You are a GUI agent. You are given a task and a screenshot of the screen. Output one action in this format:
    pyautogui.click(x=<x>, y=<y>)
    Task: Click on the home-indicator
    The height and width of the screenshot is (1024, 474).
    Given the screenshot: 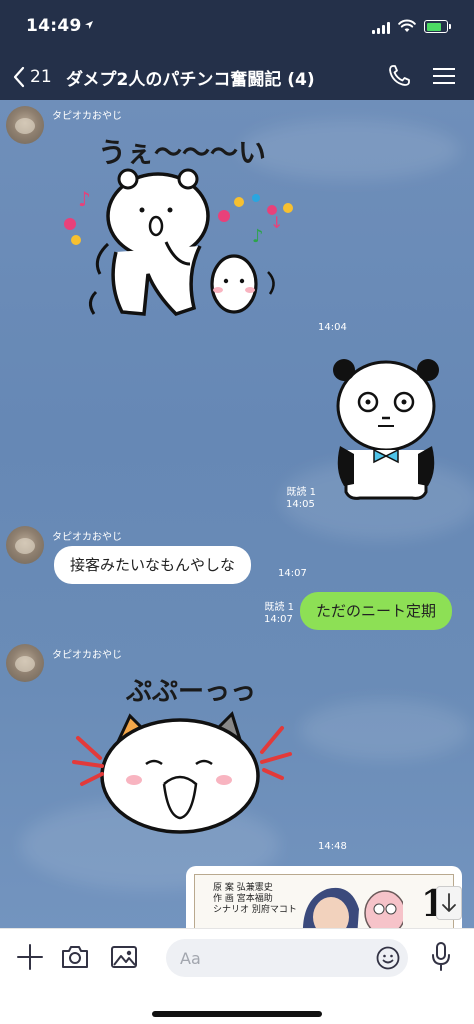 What is the action you would take?
    pyautogui.click(x=237, y=1014)
    